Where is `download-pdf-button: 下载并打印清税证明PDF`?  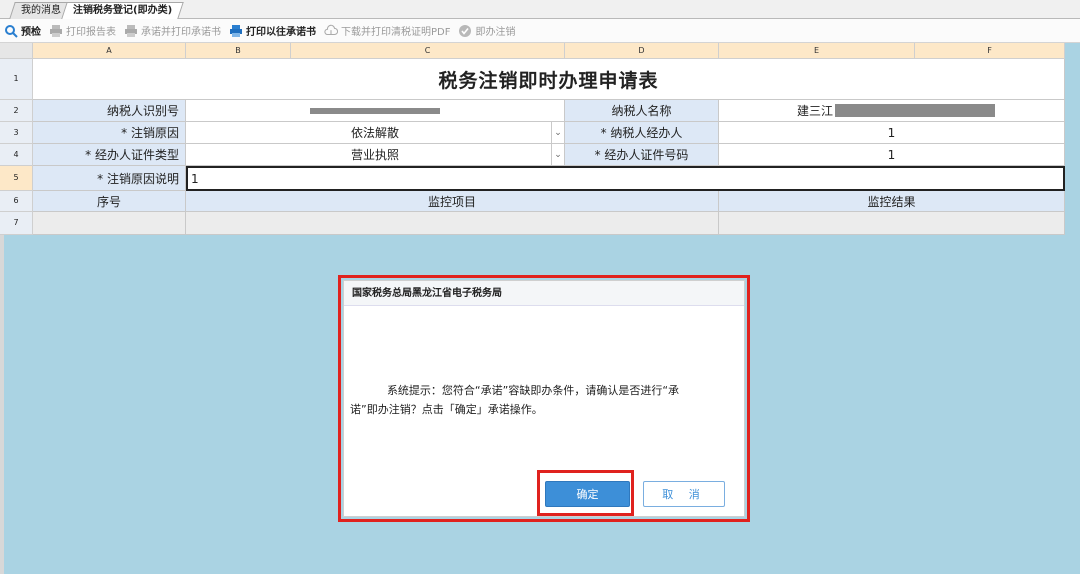 download-pdf-button: 下载并打印清税证明PDF is located at coordinates (387, 30).